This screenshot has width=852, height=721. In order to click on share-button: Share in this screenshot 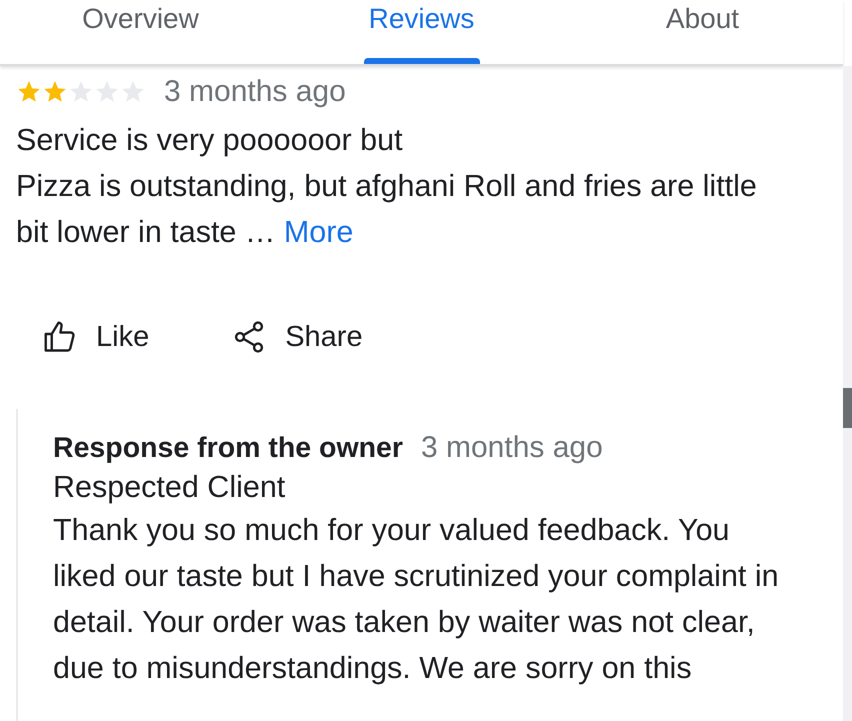, I will do `click(297, 337)`.